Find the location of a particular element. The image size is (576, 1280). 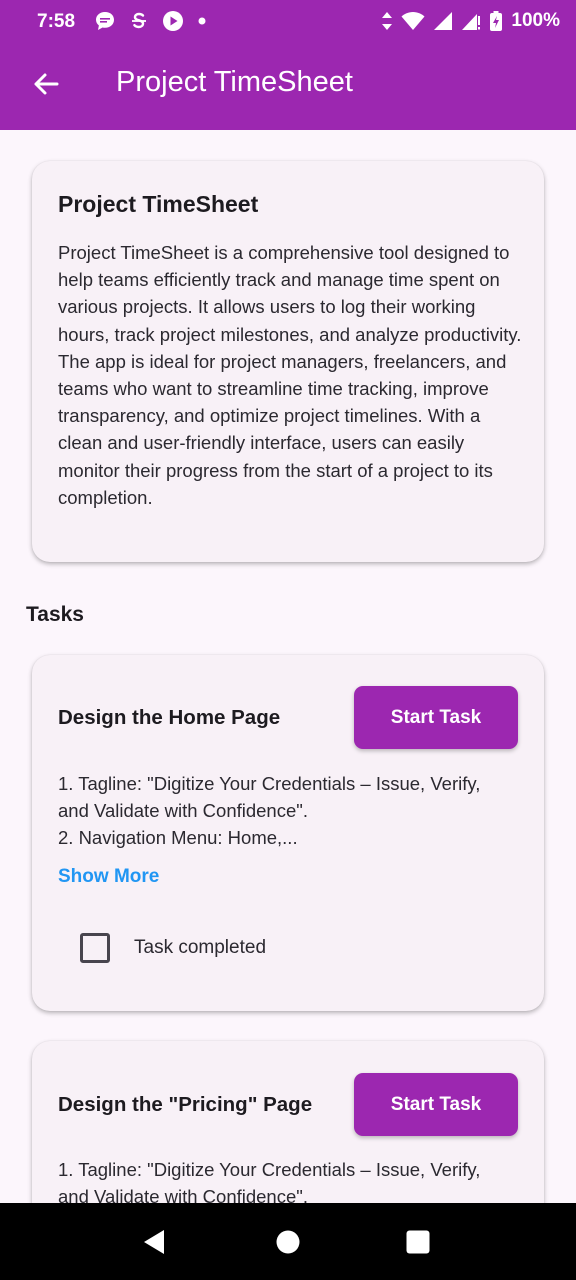

data-arrows-icon is located at coordinates (387, 21).